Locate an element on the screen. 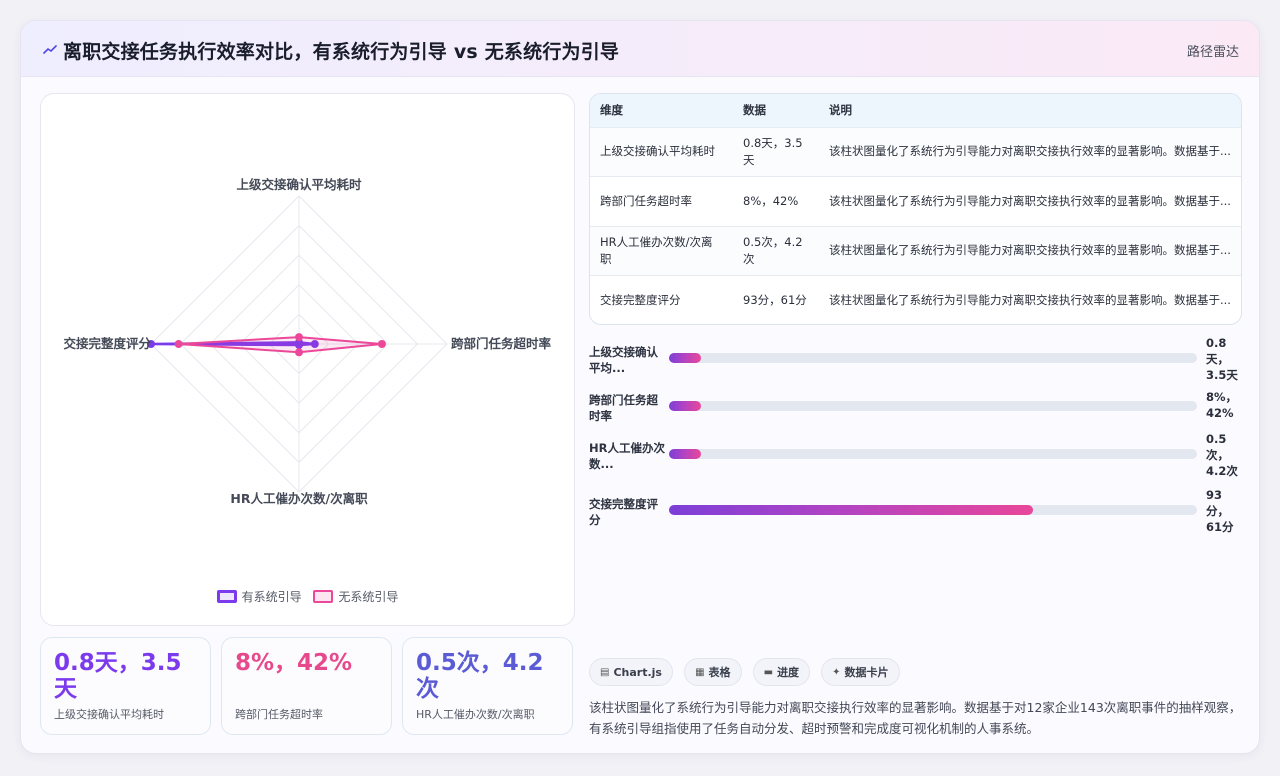 The width and height of the screenshot is (1280, 776). legend-swatch-unguided is located at coordinates (323, 596).